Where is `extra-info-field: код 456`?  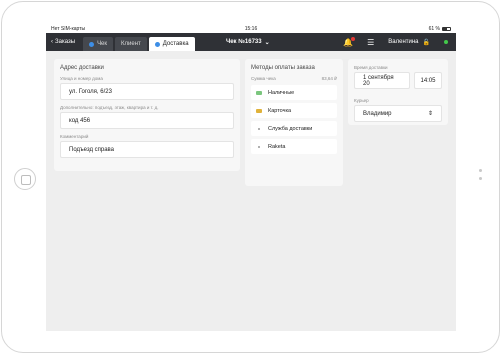 extra-info-field: код 456 is located at coordinates (147, 120).